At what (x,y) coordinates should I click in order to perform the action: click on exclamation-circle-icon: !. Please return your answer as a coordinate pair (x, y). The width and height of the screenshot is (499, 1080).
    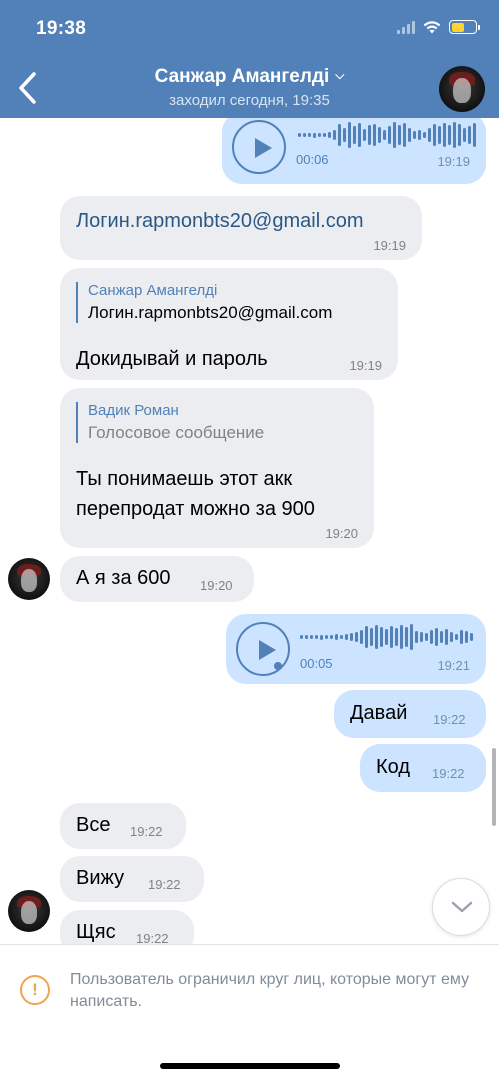
    Looking at the image, I should click on (35, 990).